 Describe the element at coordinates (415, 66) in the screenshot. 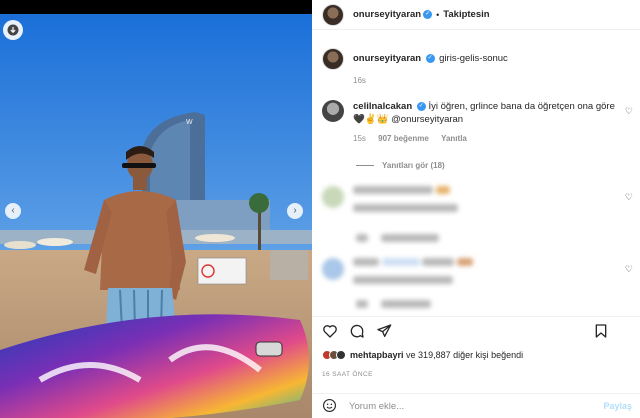

I see `caption: onurseyityaran ✓ giris-gelis-sonuc 16s` at that location.